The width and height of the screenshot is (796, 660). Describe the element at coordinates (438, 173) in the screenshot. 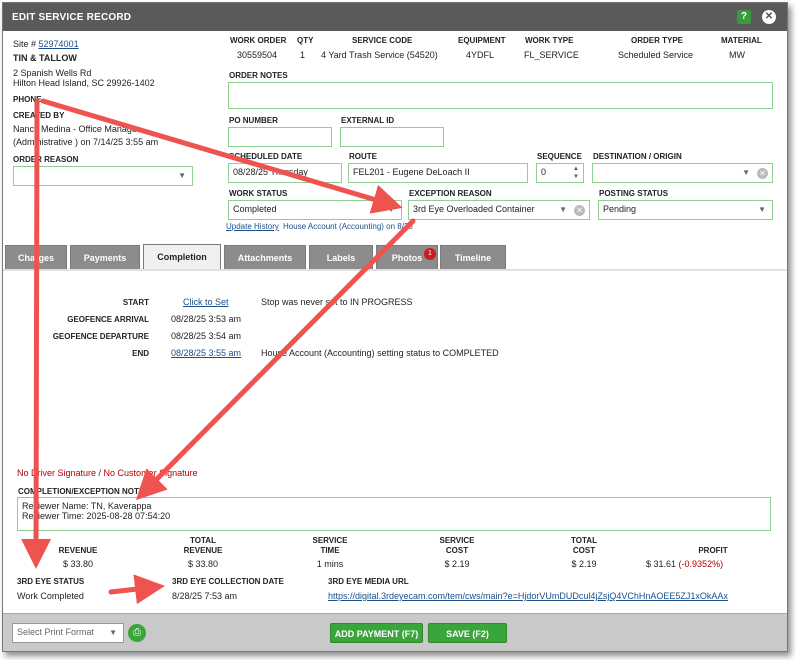

I see `route-field: FEL201 - Eugene DeLoach II` at that location.